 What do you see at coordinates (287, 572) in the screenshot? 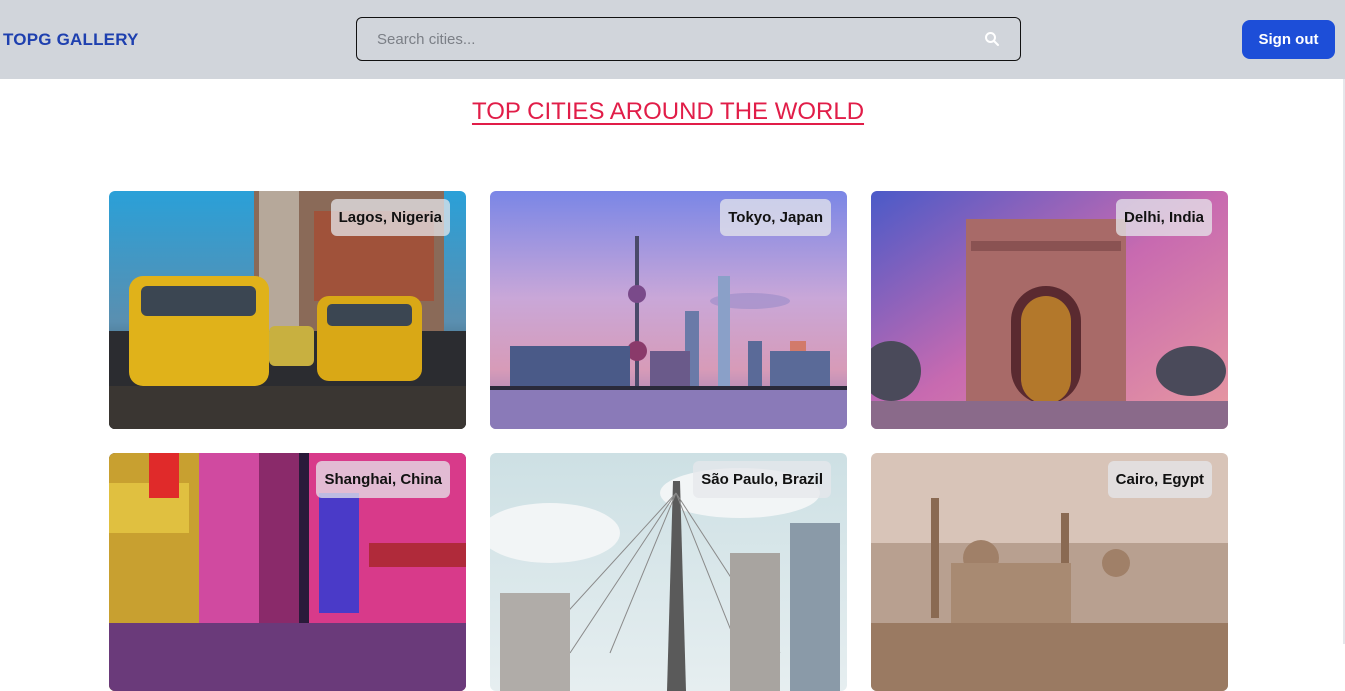
I see `city-card-shanghai: Shanghai, China` at bounding box center [287, 572].